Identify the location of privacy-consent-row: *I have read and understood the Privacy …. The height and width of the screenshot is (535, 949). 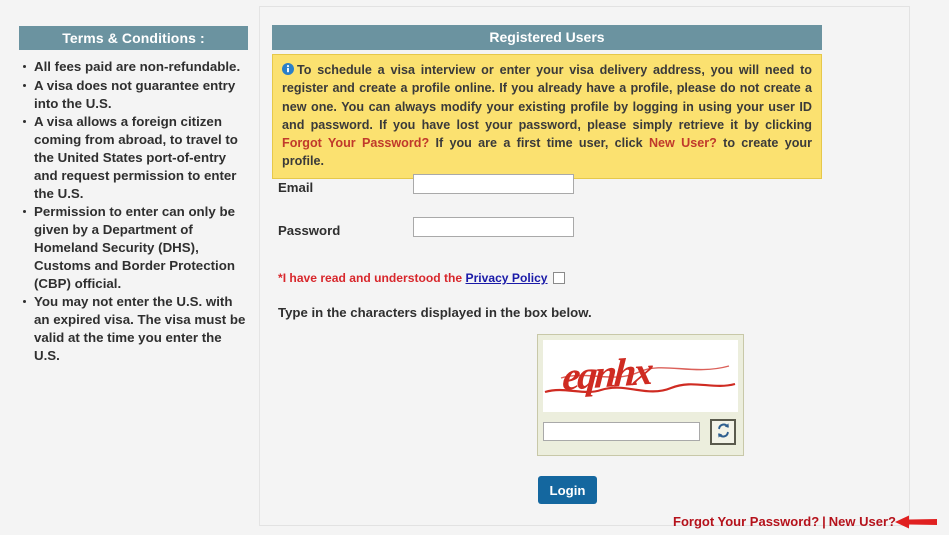
(421, 278).